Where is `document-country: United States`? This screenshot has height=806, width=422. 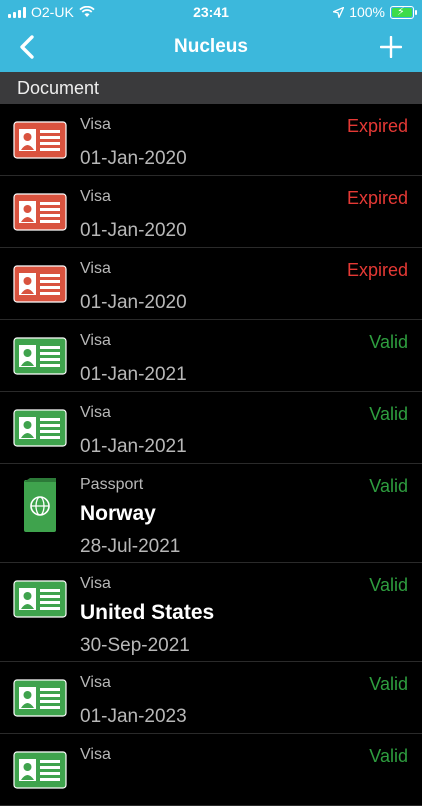 document-country: United States is located at coordinates (147, 612).